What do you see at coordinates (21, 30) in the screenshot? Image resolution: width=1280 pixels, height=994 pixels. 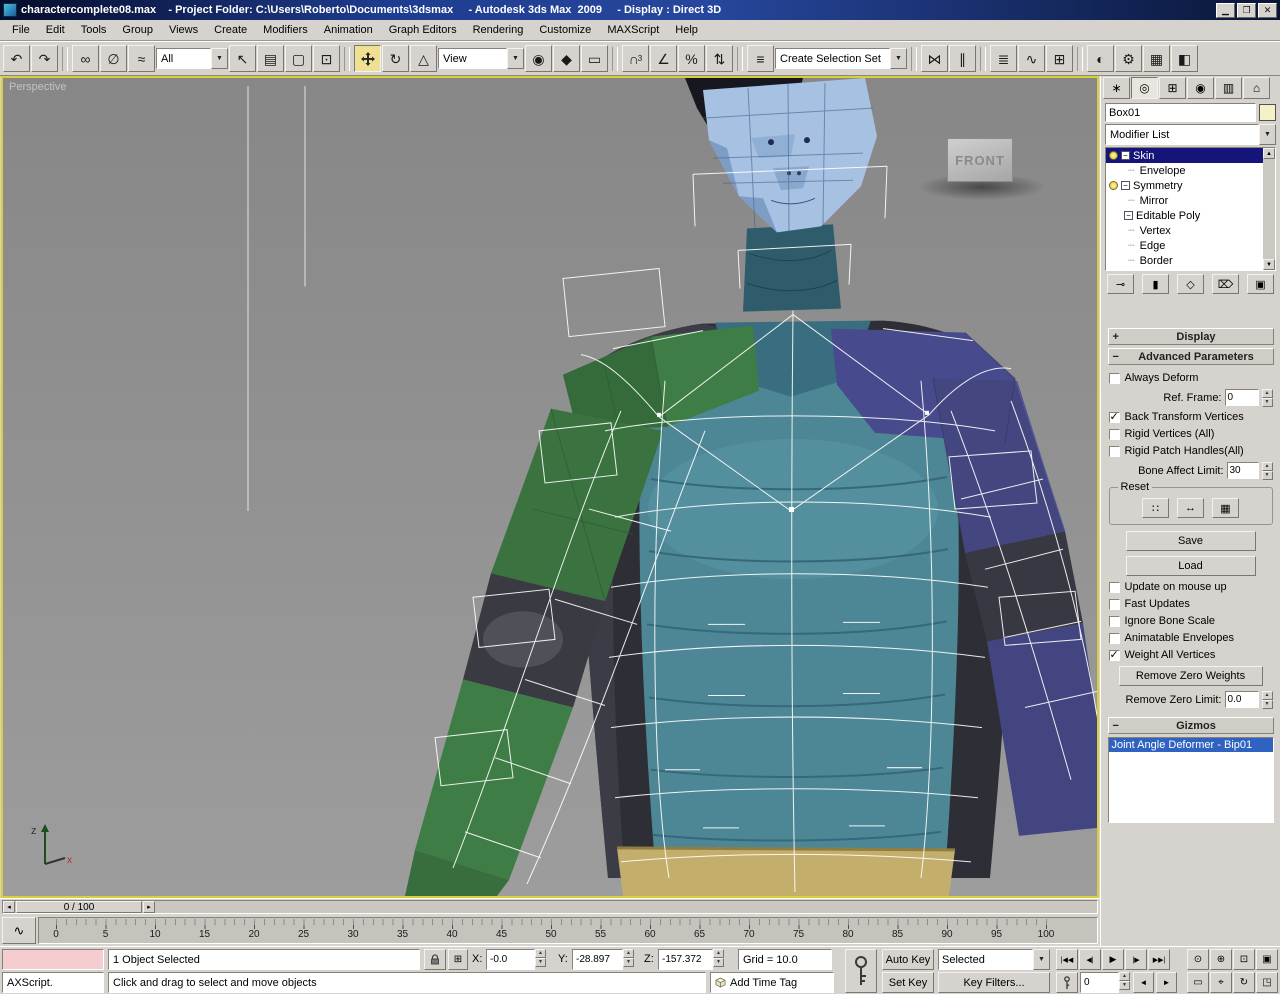 I see `menu-item-file: File` at bounding box center [21, 30].